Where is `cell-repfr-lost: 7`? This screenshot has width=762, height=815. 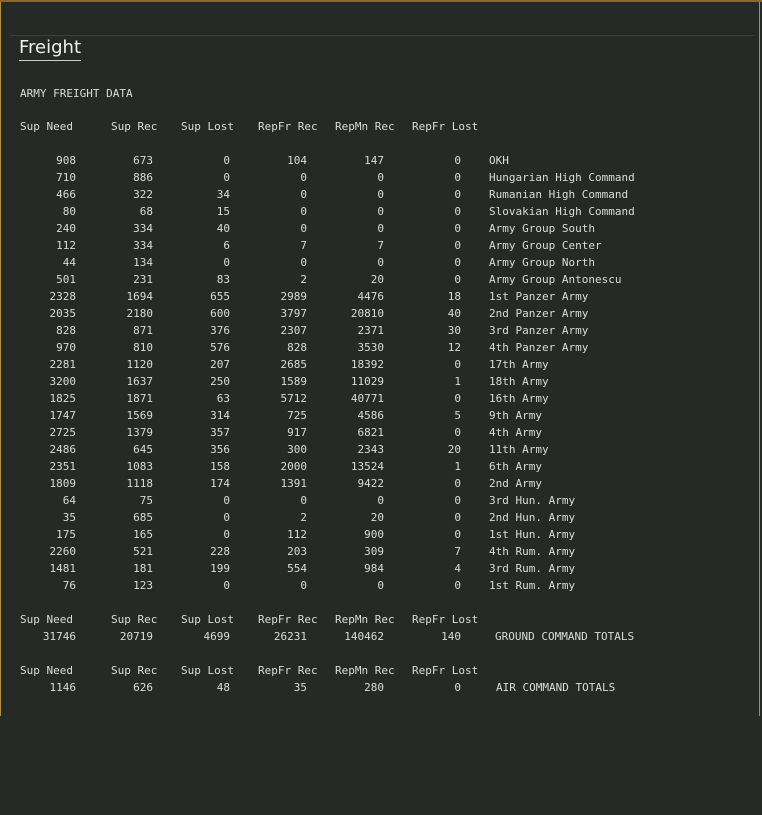
cell-repfr-lost: 7 is located at coordinates (457, 551).